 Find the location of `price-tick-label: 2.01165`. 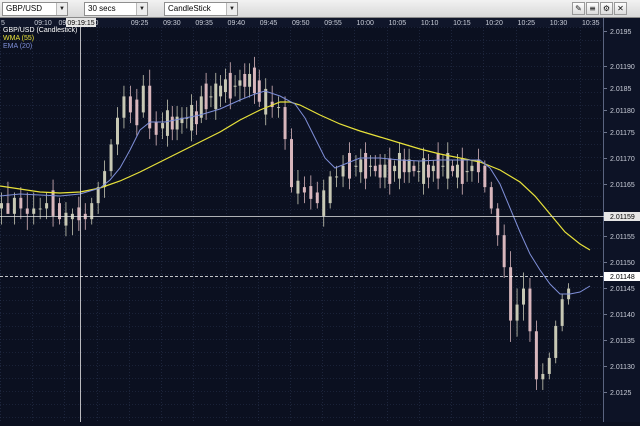

price-tick-label: 2.01165 is located at coordinates (622, 185).